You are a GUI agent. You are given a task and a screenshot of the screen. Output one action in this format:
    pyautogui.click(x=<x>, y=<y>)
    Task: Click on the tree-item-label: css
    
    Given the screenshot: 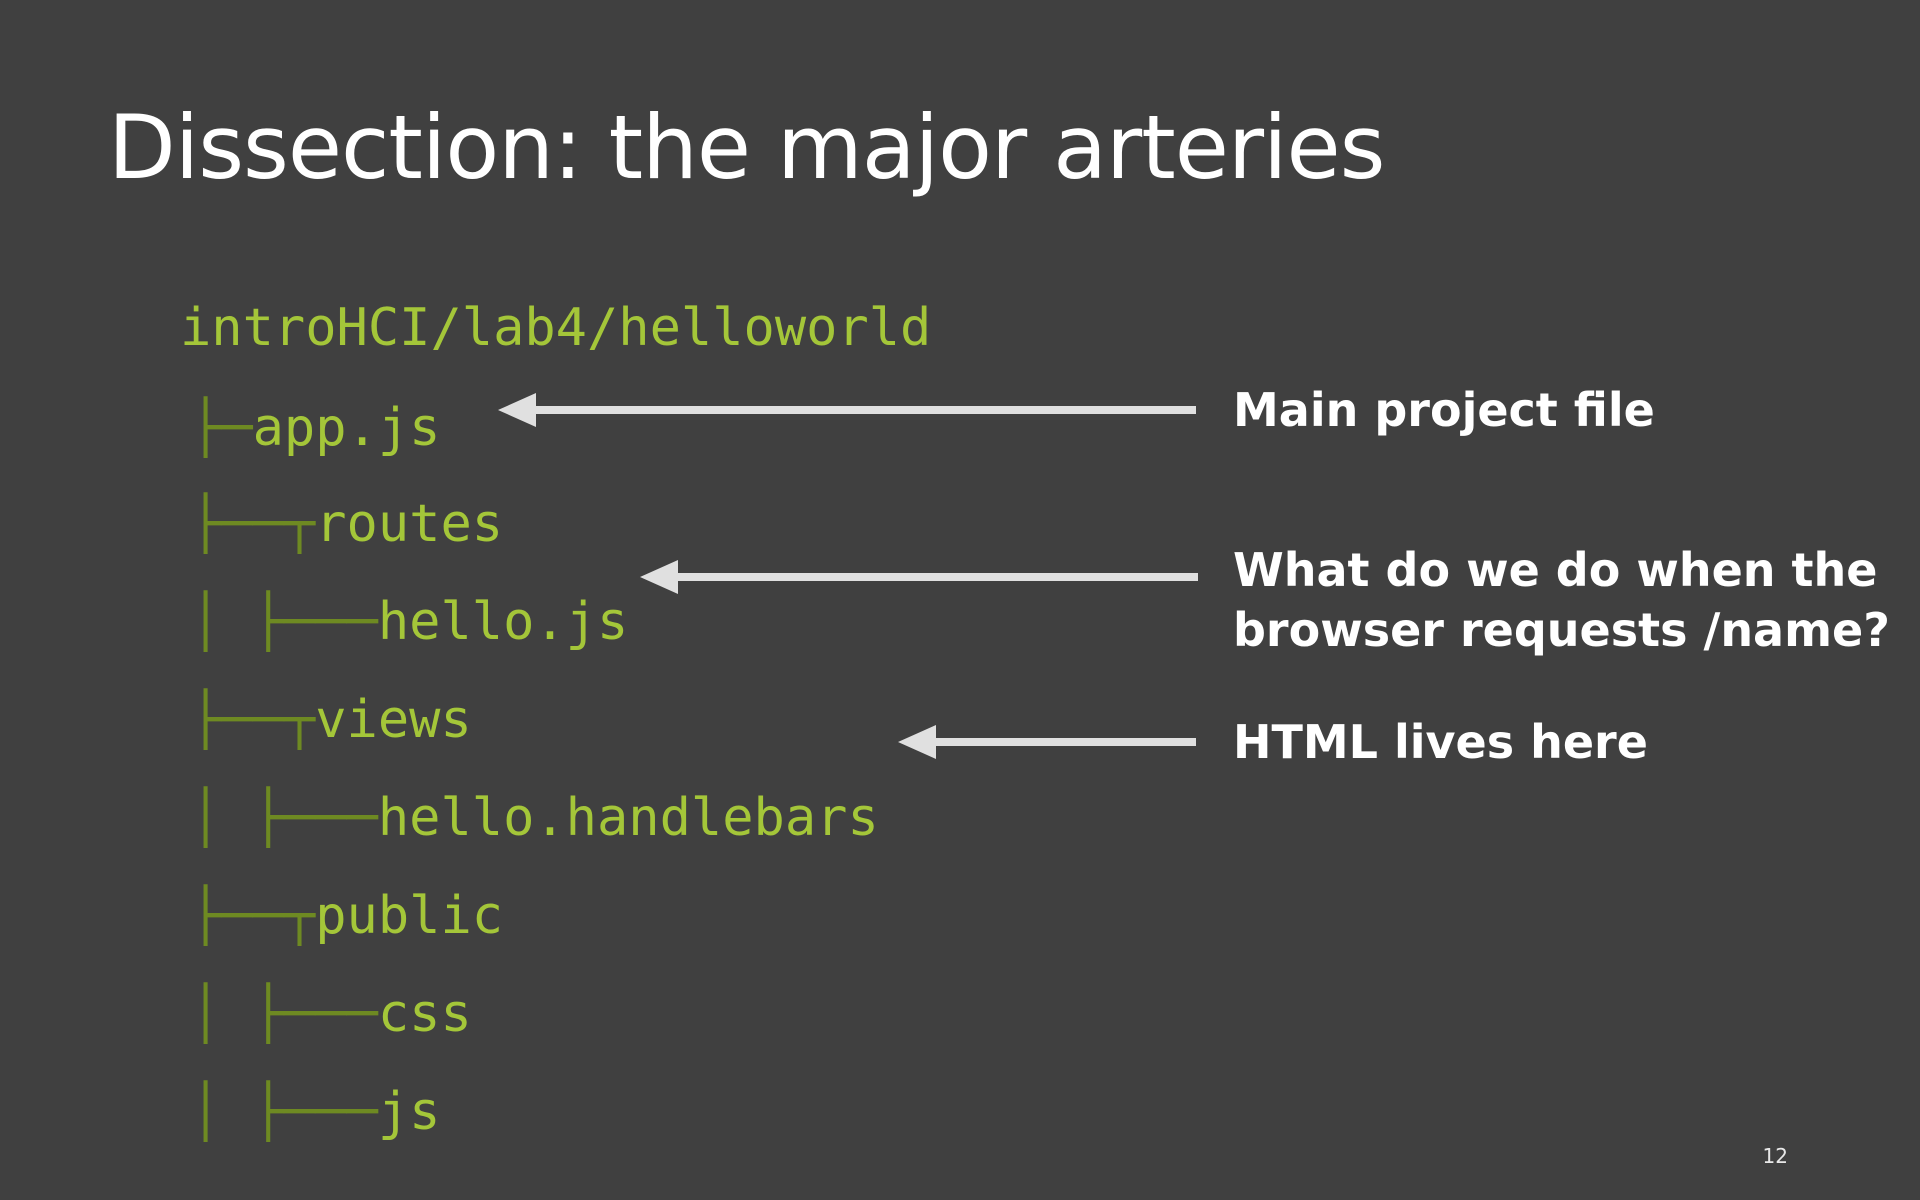 What is the action you would take?
    pyautogui.click(x=424, y=1014)
    